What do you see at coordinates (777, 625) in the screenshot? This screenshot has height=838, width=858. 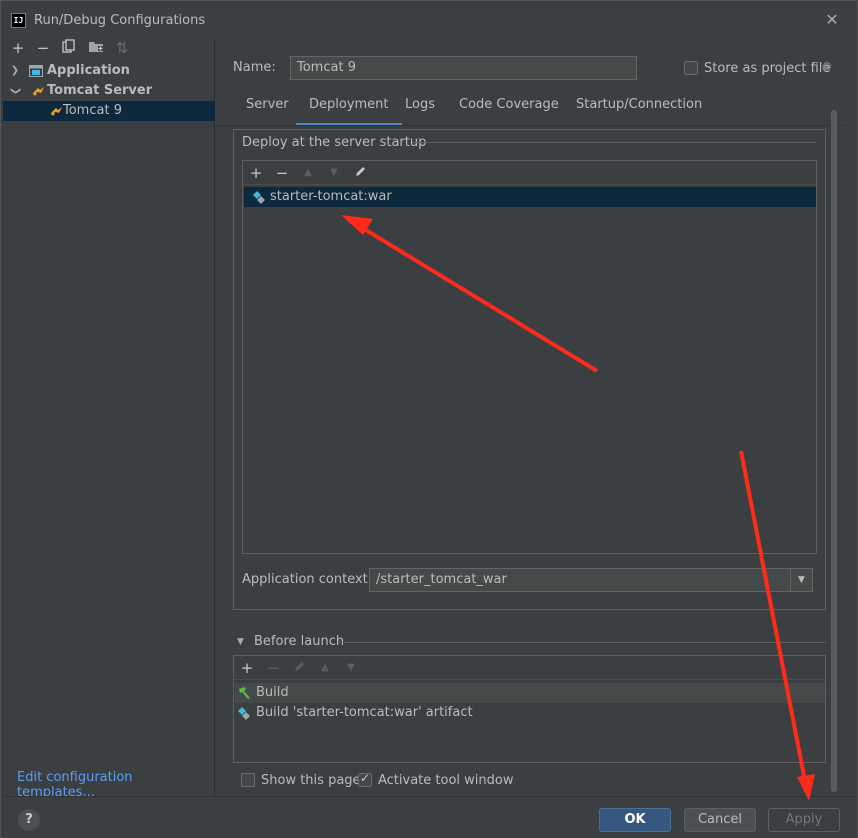 I see `arrow-to-apply` at bounding box center [777, 625].